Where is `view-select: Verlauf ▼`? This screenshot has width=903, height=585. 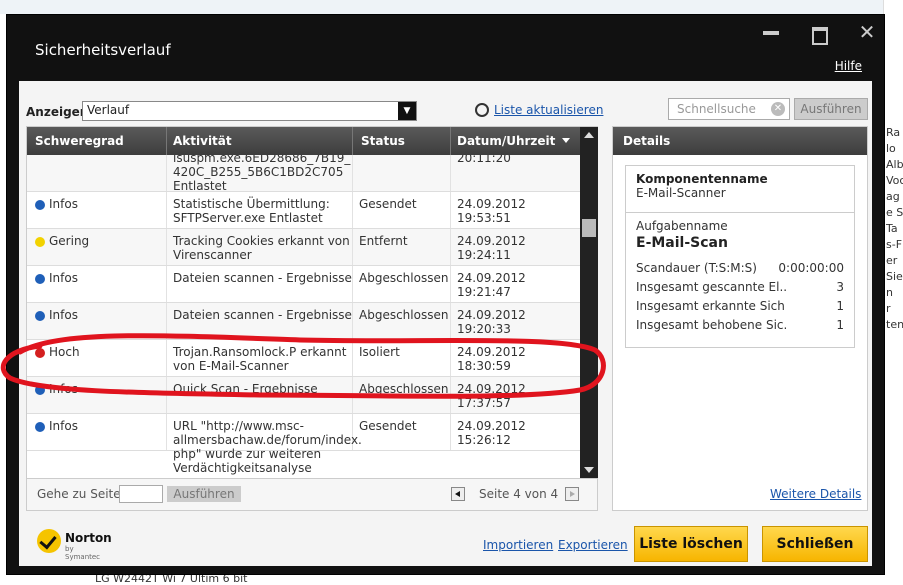 view-select: Verlauf ▼ is located at coordinates (249, 111).